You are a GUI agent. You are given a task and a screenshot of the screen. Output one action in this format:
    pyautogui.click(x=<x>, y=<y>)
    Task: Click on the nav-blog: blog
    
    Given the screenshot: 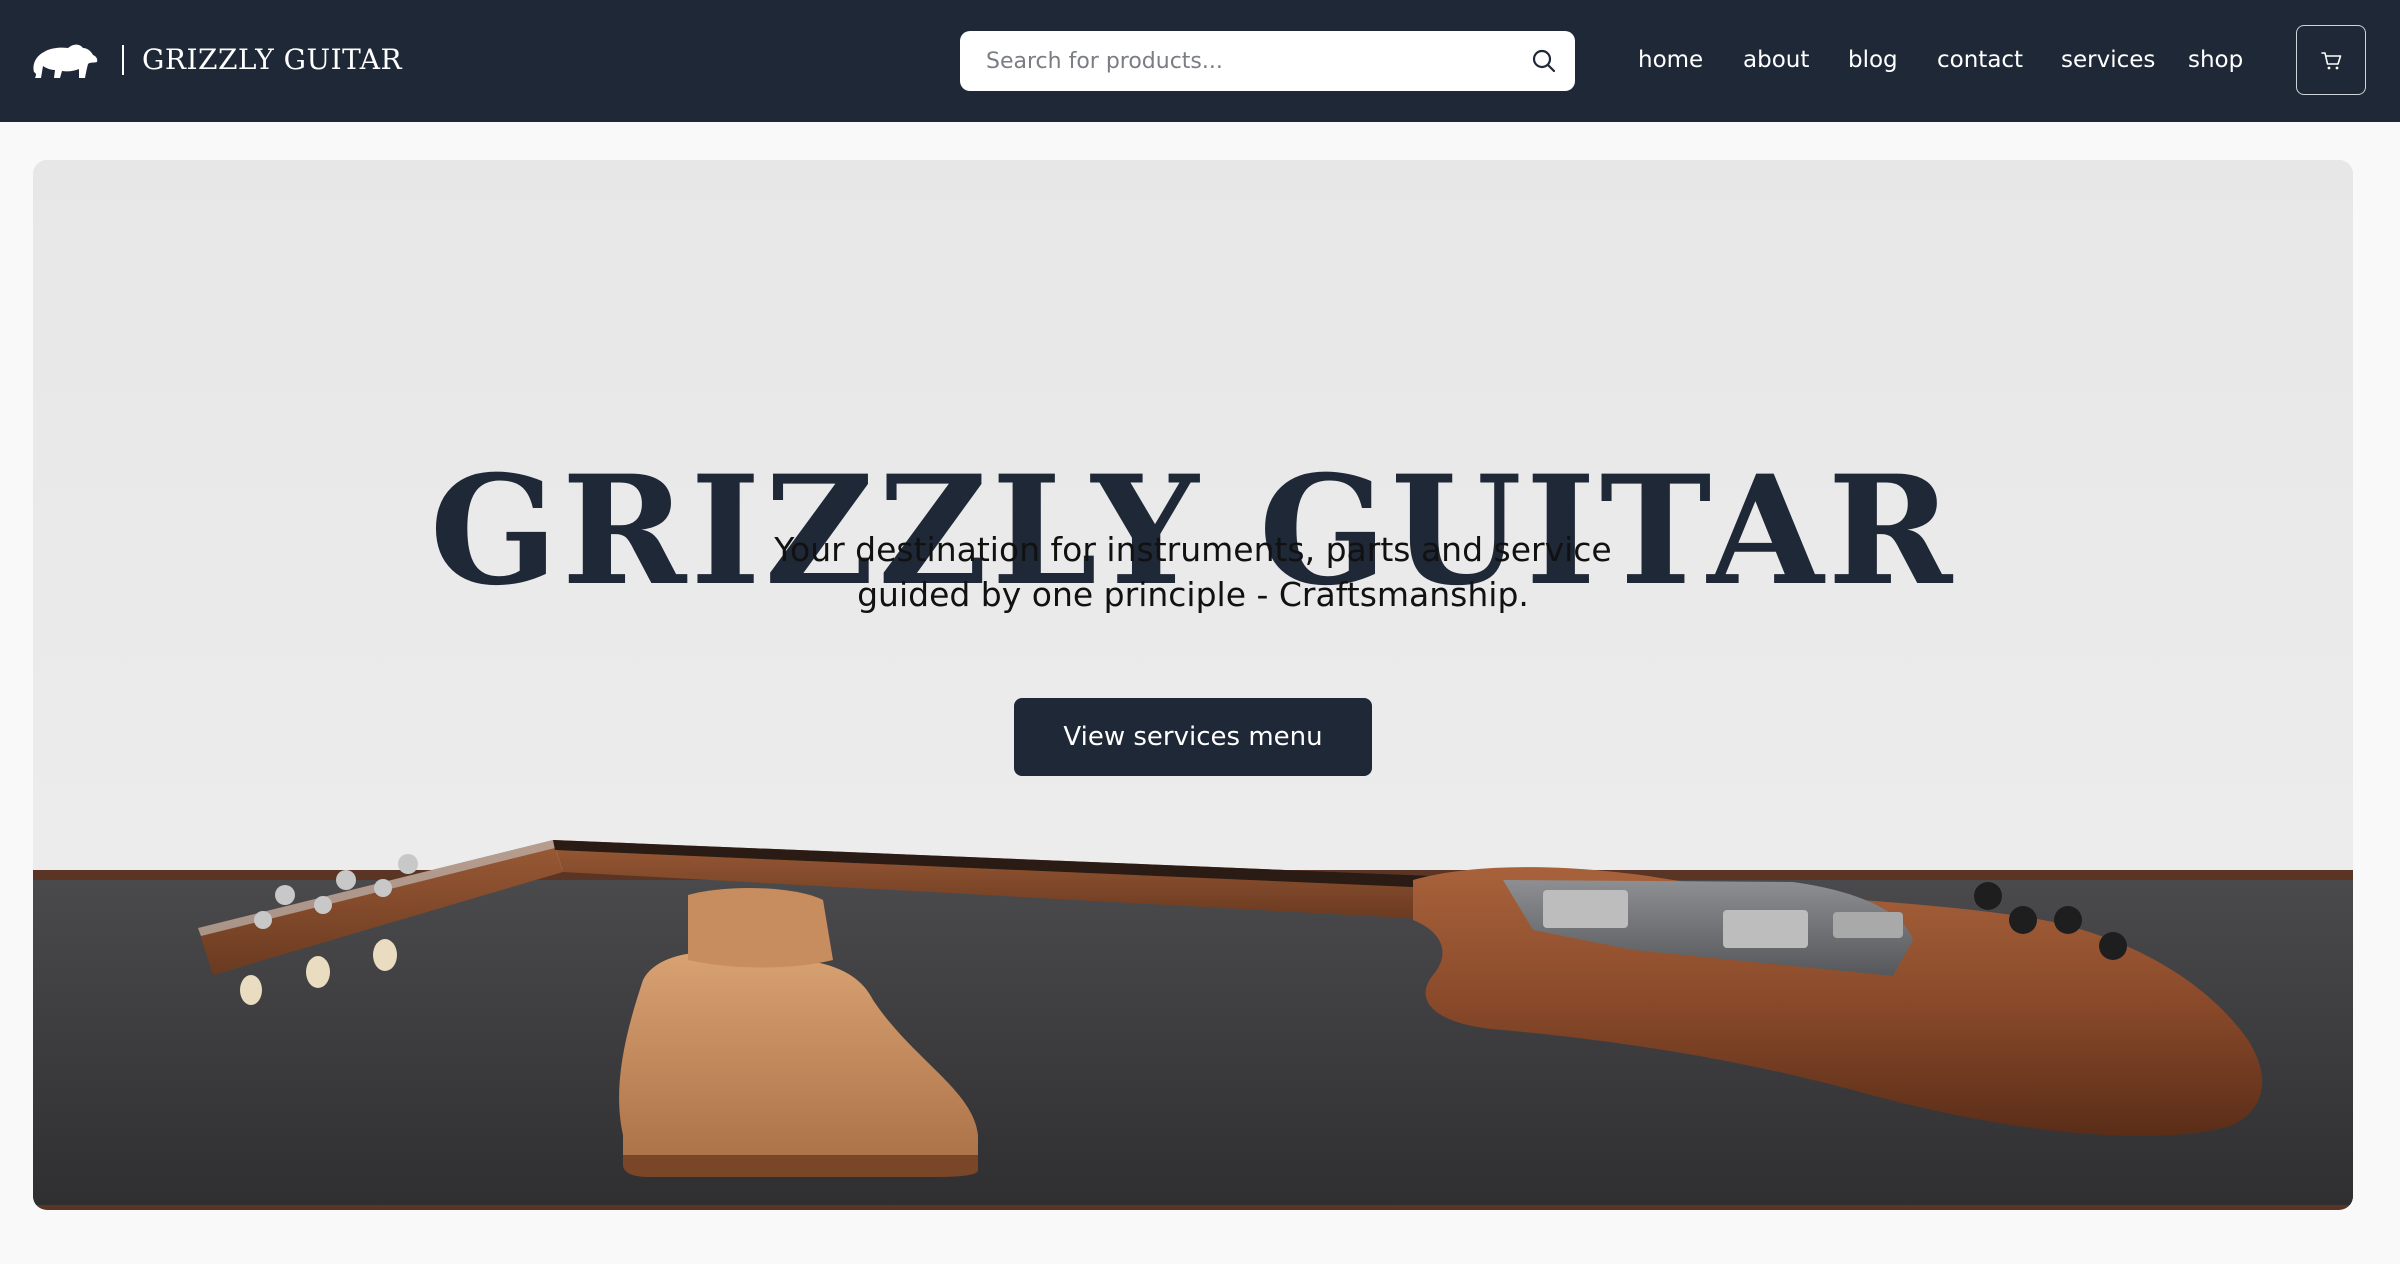 What is the action you would take?
    pyautogui.click(x=1873, y=60)
    